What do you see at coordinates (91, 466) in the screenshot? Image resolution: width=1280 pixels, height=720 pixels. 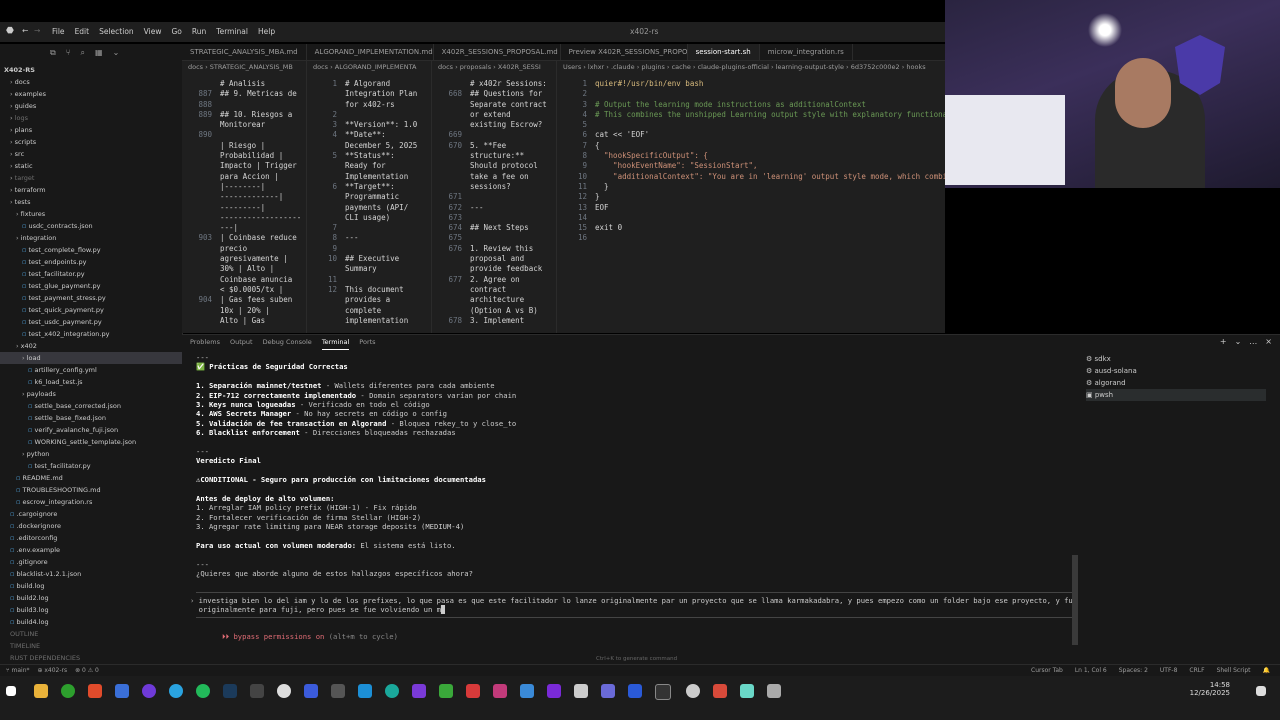 I see `file-item: ▫ test_facilitator.py` at bounding box center [91, 466].